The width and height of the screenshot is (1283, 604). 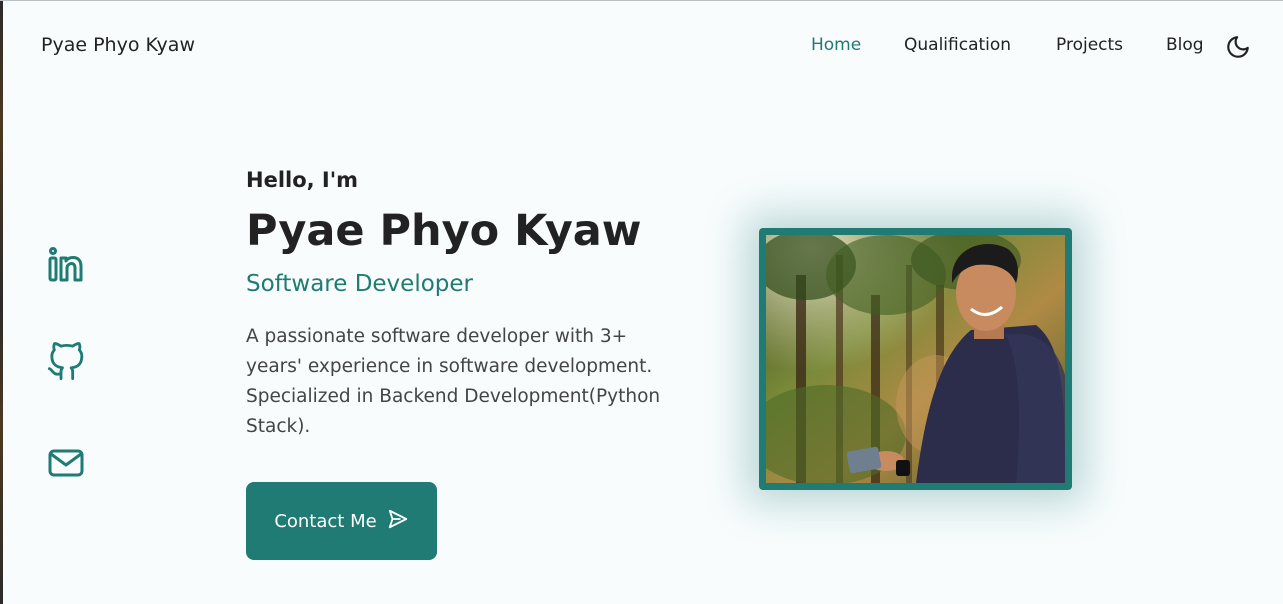 I want to click on profile-photo-frame, so click(x=915, y=359).